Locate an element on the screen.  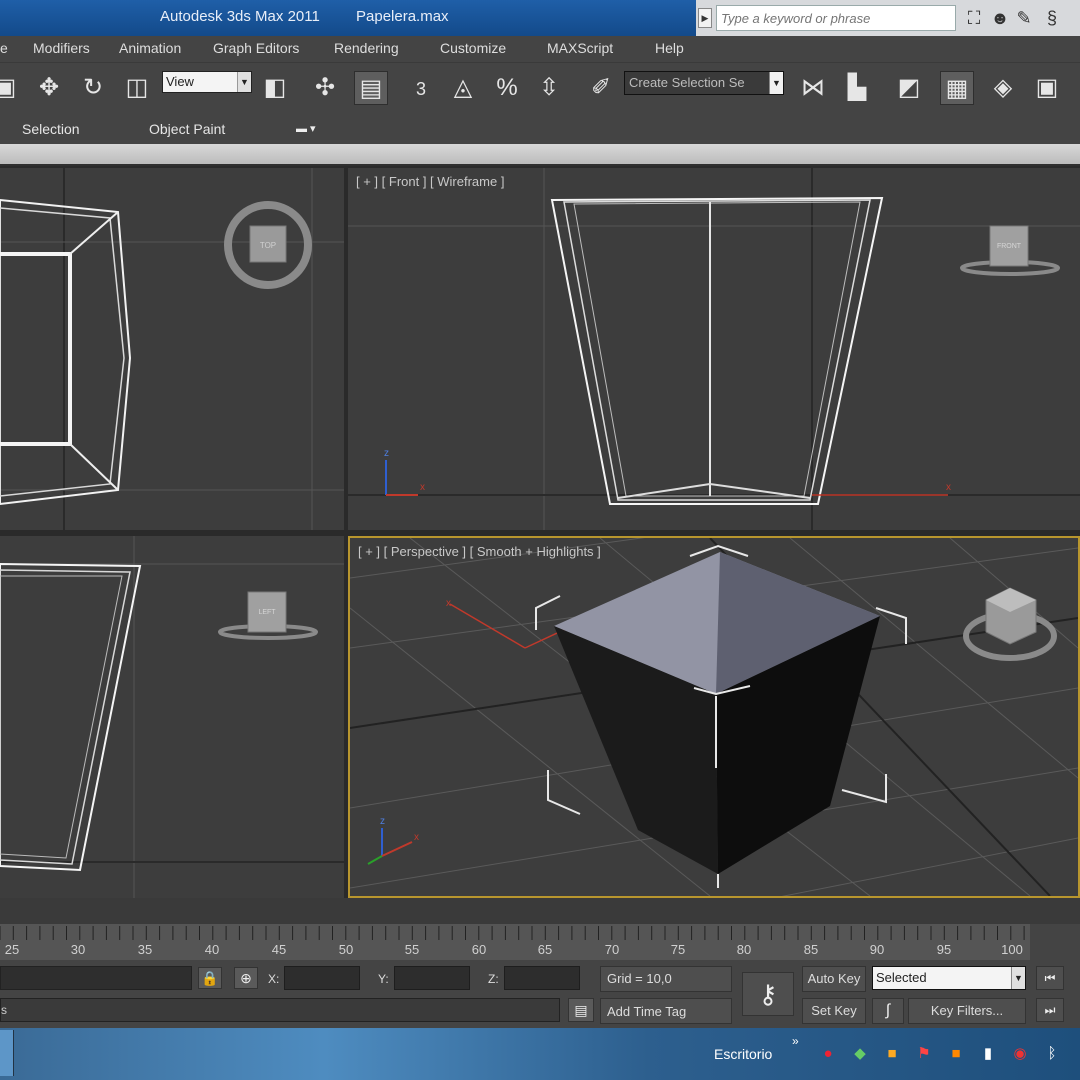
ribbon-options-icon: ▬ ▾ is located at coordinates (313, 129).